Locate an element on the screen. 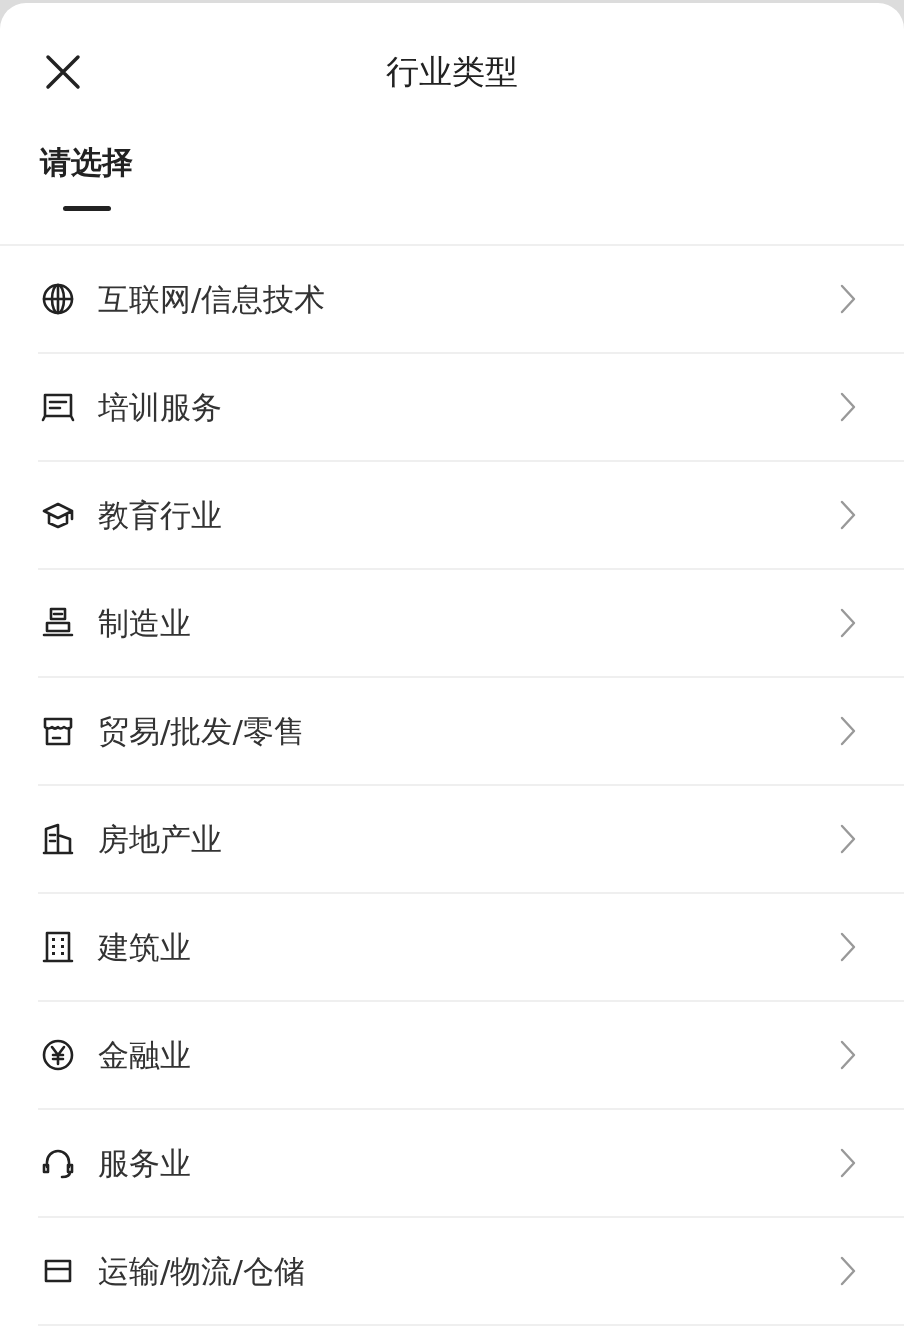 This screenshot has height=1338, width=904. office-building-icon is located at coordinates (58, 947).